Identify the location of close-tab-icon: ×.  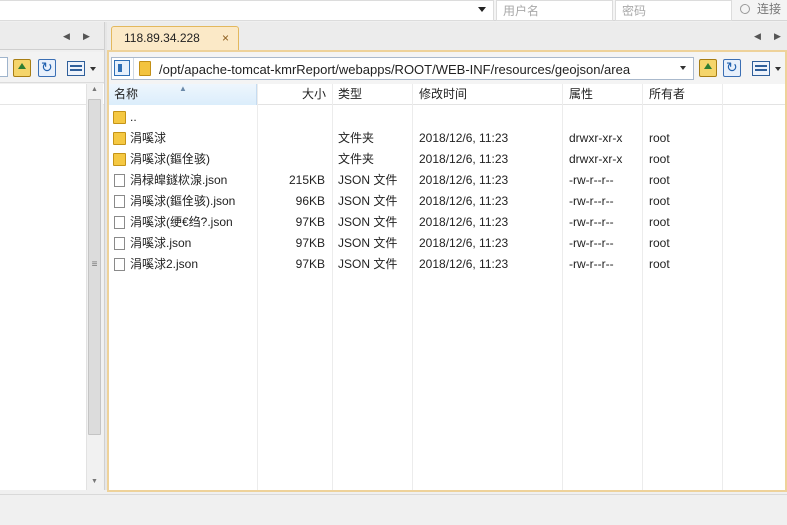
(225, 38).